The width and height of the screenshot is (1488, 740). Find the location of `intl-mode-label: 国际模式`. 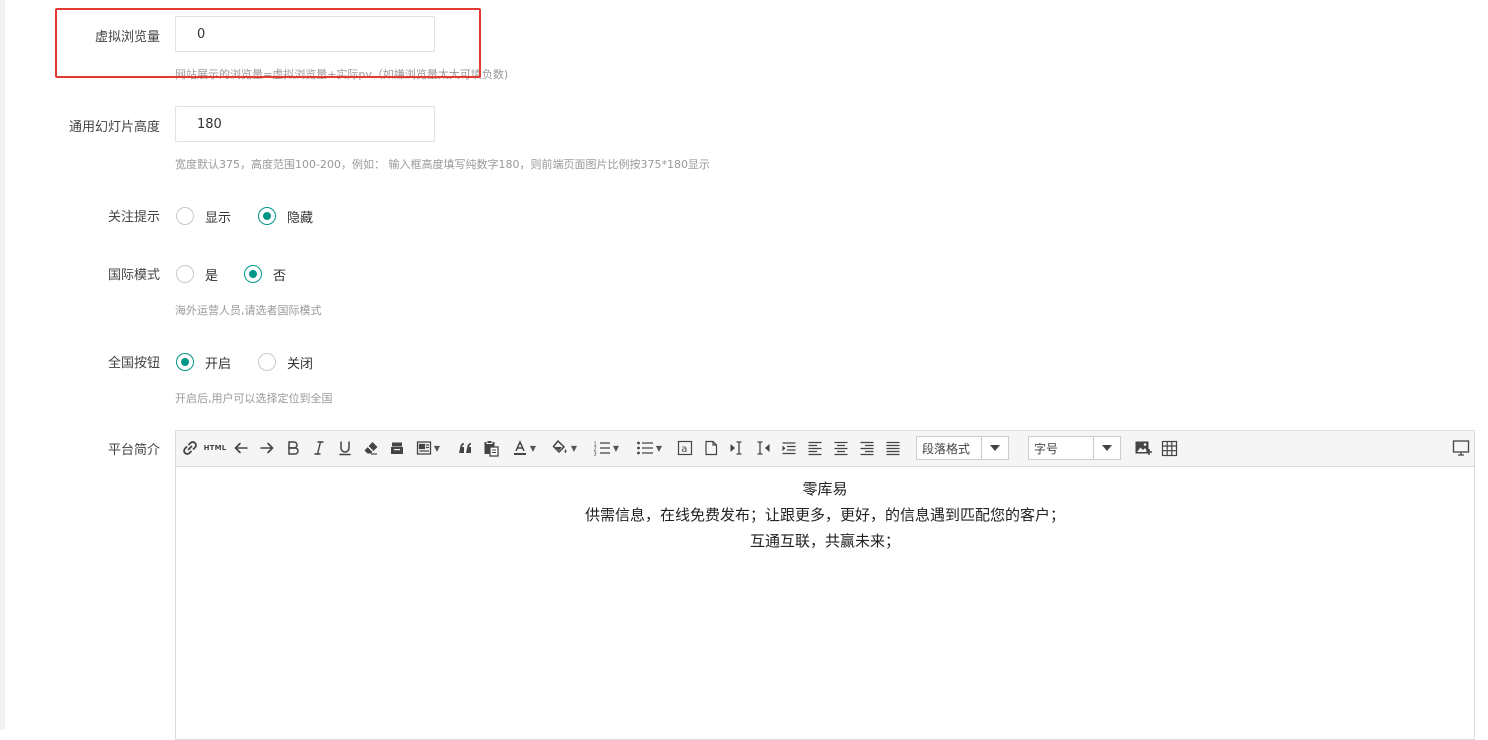

intl-mode-label: 国际模式 is located at coordinates (133, 275).